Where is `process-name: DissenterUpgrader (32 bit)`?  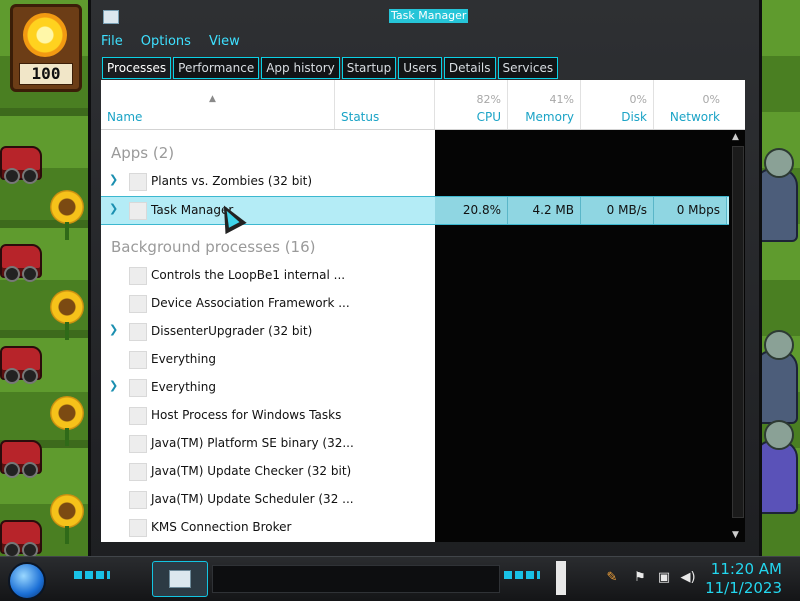
process-name: DissenterUpgrader (32 bit) is located at coordinates (232, 331).